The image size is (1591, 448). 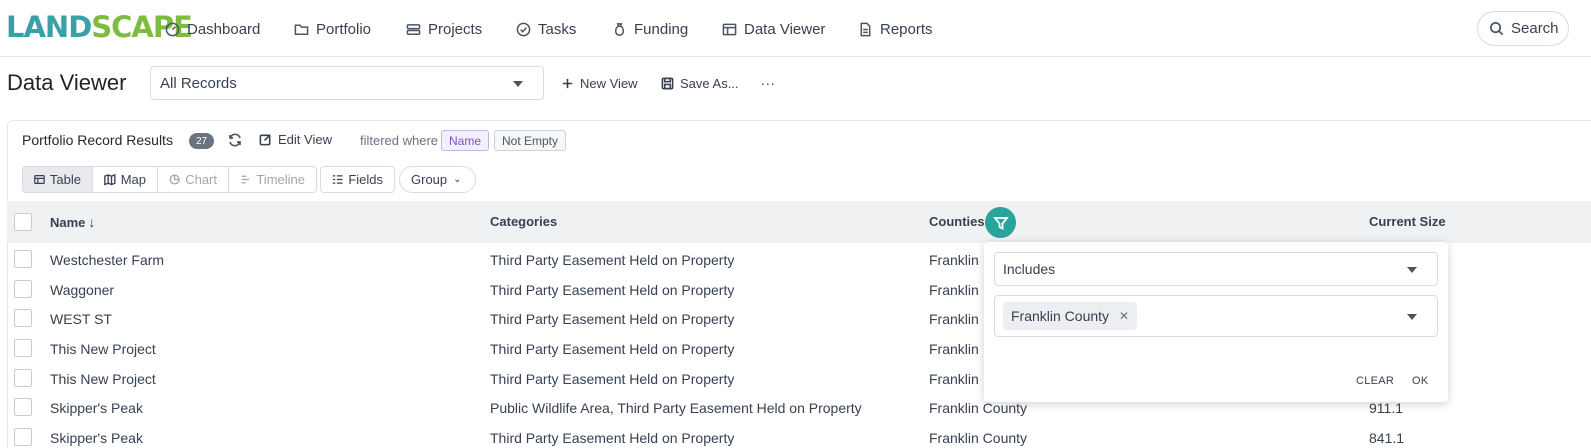 I want to click on filter-operator-select: Includes, so click(x=1216, y=269).